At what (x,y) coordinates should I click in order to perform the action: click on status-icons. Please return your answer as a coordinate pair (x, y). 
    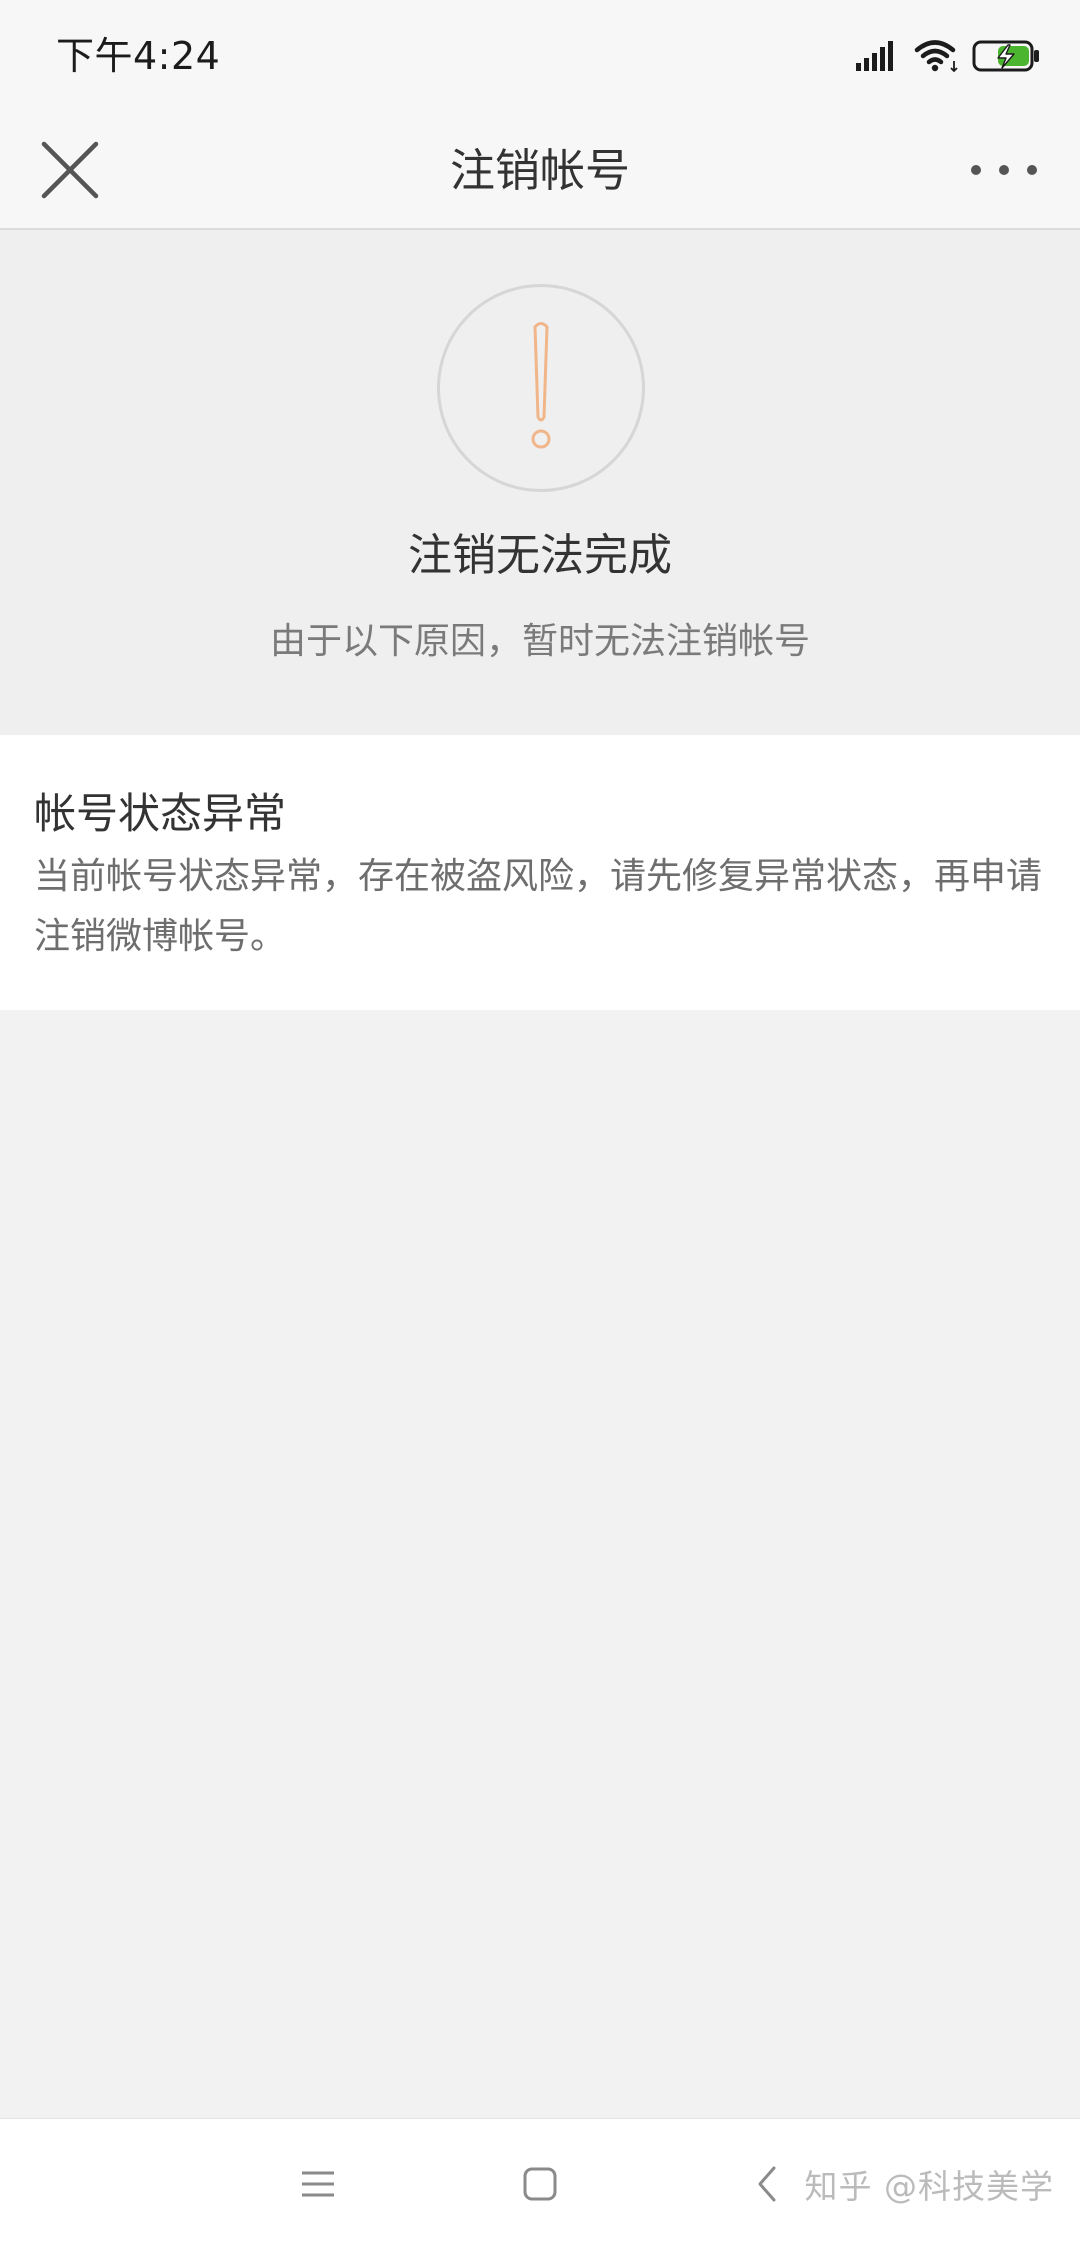
    Looking at the image, I should click on (949, 56).